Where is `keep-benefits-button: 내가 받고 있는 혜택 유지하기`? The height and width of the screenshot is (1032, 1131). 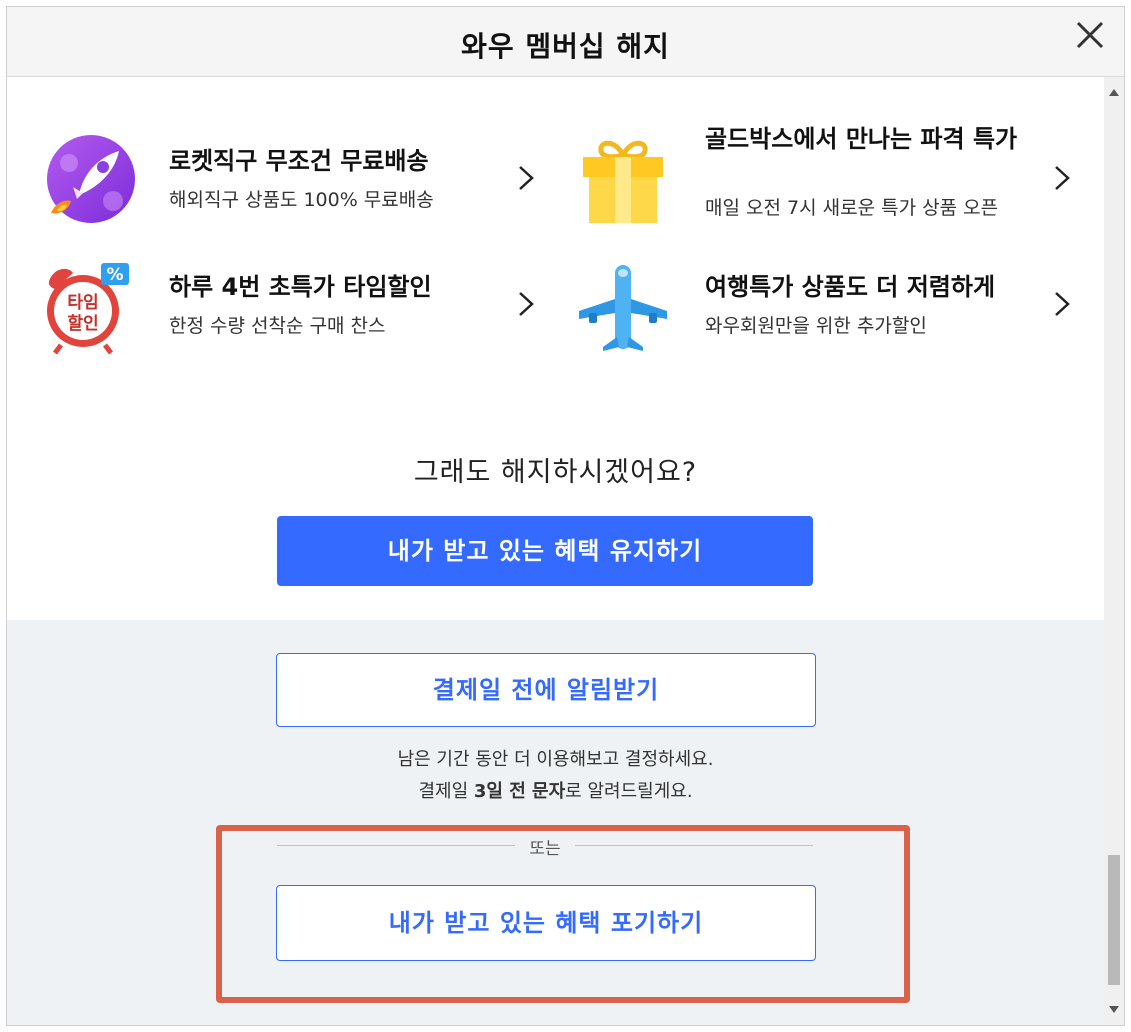
keep-benefits-button: 내가 받고 있는 혜택 유지하기 is located at coordinates (545, 551).